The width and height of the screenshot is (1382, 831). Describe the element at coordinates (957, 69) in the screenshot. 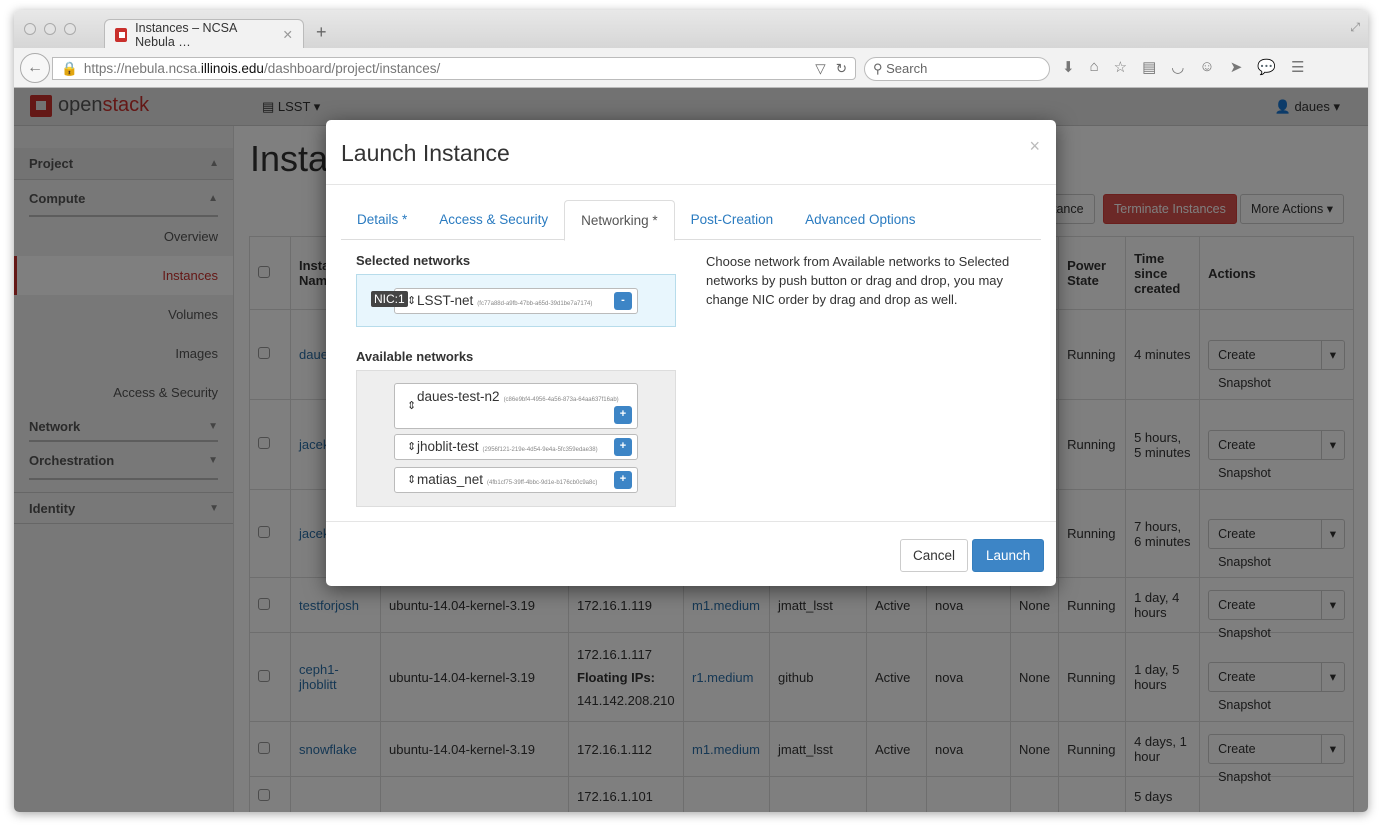

I see `search-input: ⚲ Search` at that location.